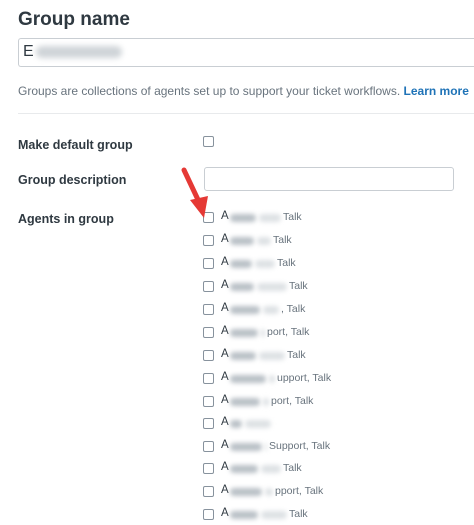 This screenshot has height=525, width=474. Describe the element at coordinates (293, 309) in the screenshot. I see `agent-role: , Talk` at that location.